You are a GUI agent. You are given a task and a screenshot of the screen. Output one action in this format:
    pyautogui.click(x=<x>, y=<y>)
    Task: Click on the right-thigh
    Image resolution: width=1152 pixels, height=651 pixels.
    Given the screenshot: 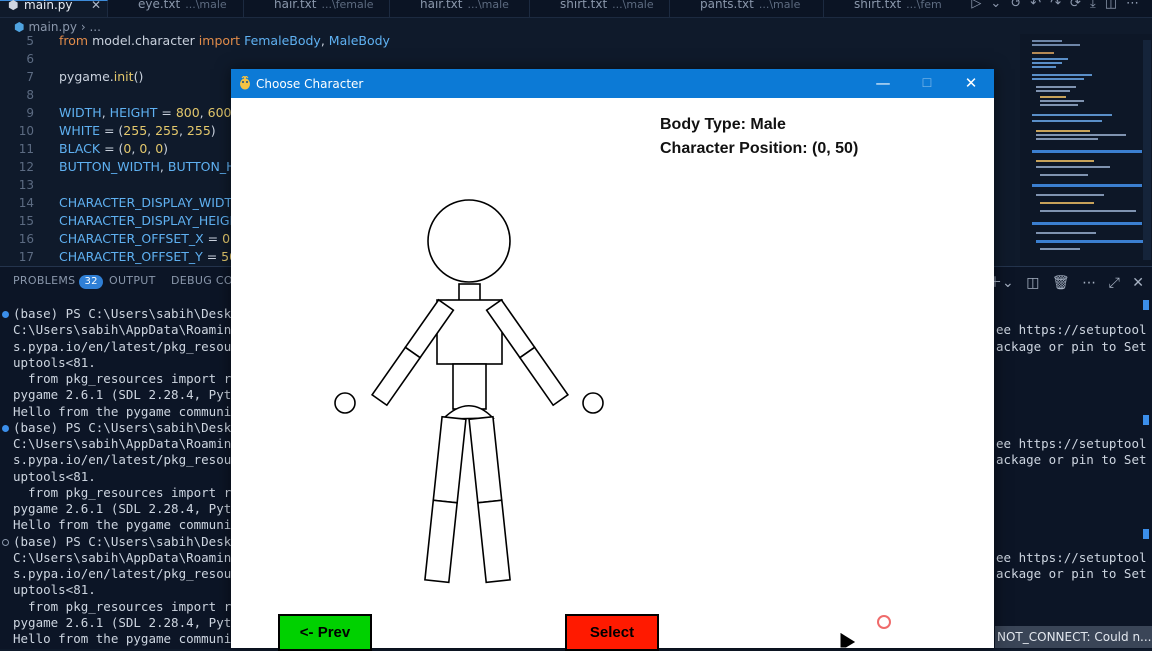 What is the action you would take?
    pyautogui.click(x=485, y=459)
    